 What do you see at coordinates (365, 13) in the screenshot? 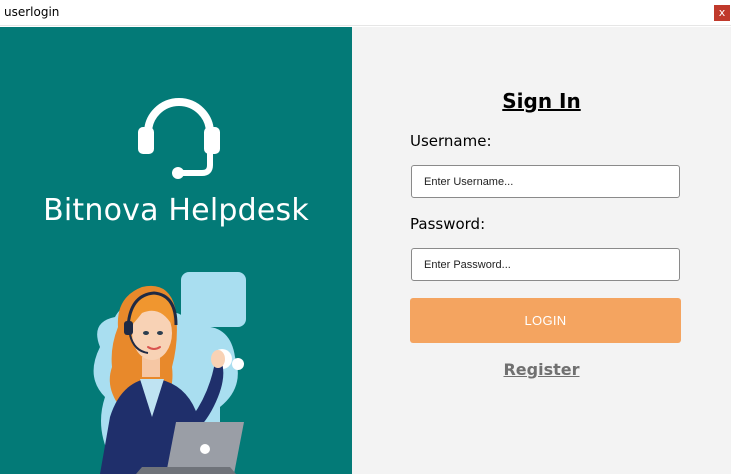
I see `title-bar: userlogin x` at bounding box center [365, 13].